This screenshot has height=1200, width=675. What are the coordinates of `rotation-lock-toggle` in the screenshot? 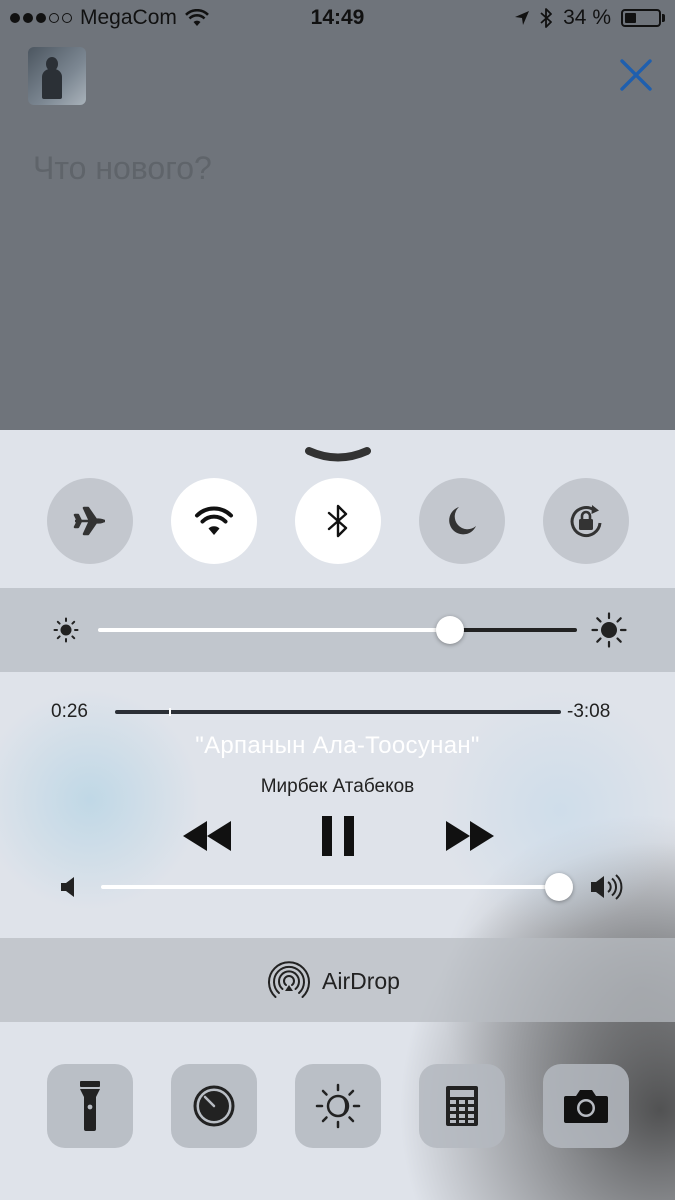 It's located at (586, 521).